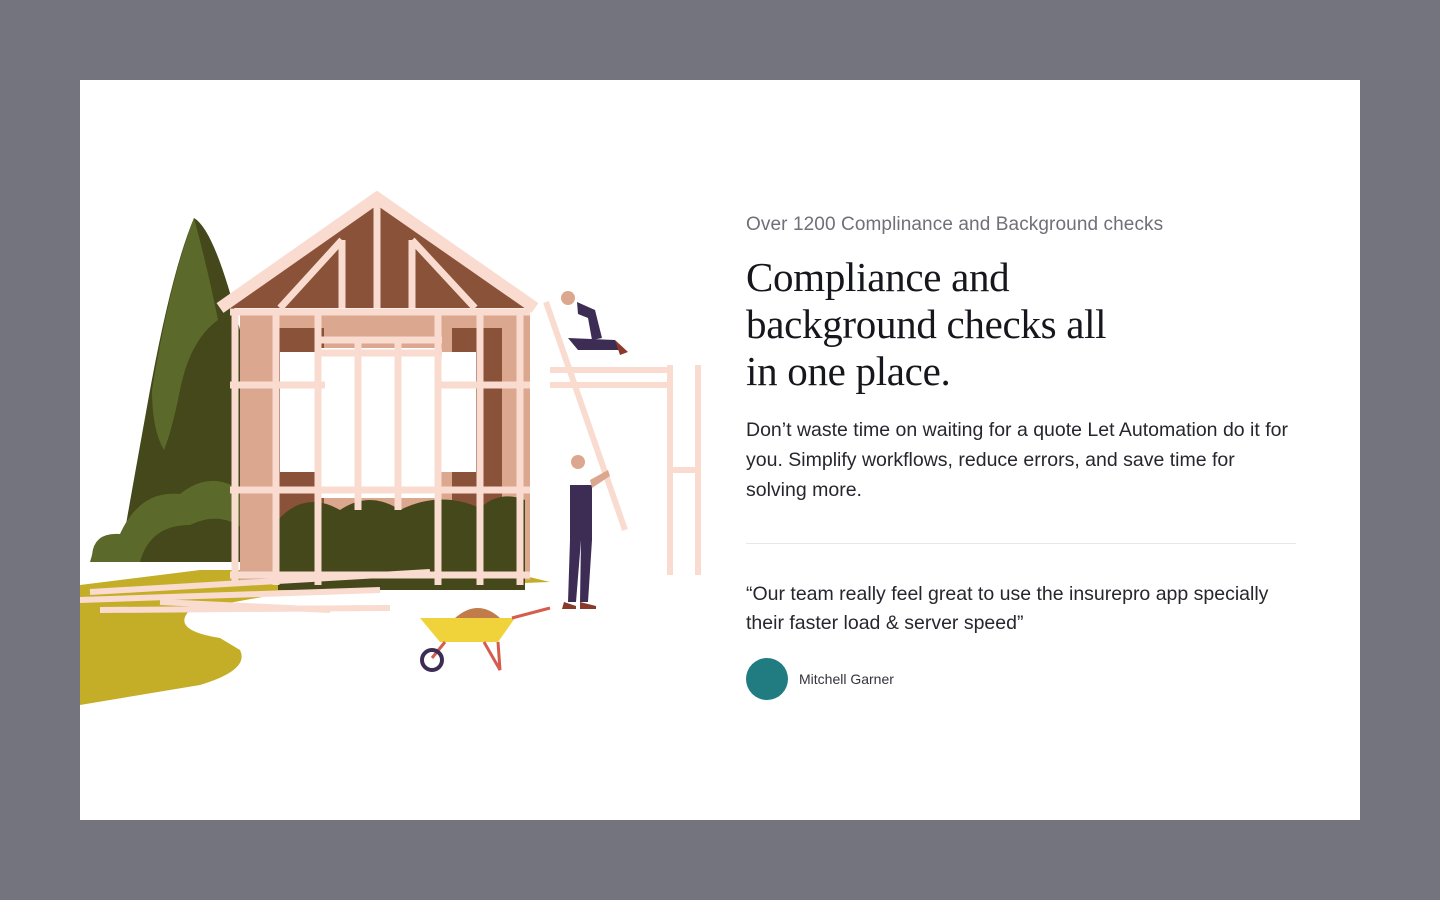 The image size is (1440, 900). What do you see at coordinates (848, 371) in the screenshot?
I see `headline-line-3: in one place.` at bounding box center [848, 371].